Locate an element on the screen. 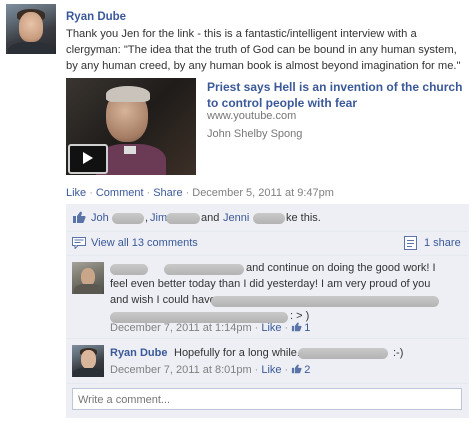 This screenshot has width=471, height=430. comment-text: Hopefully for a long while. is located at coordinates (237, 353).